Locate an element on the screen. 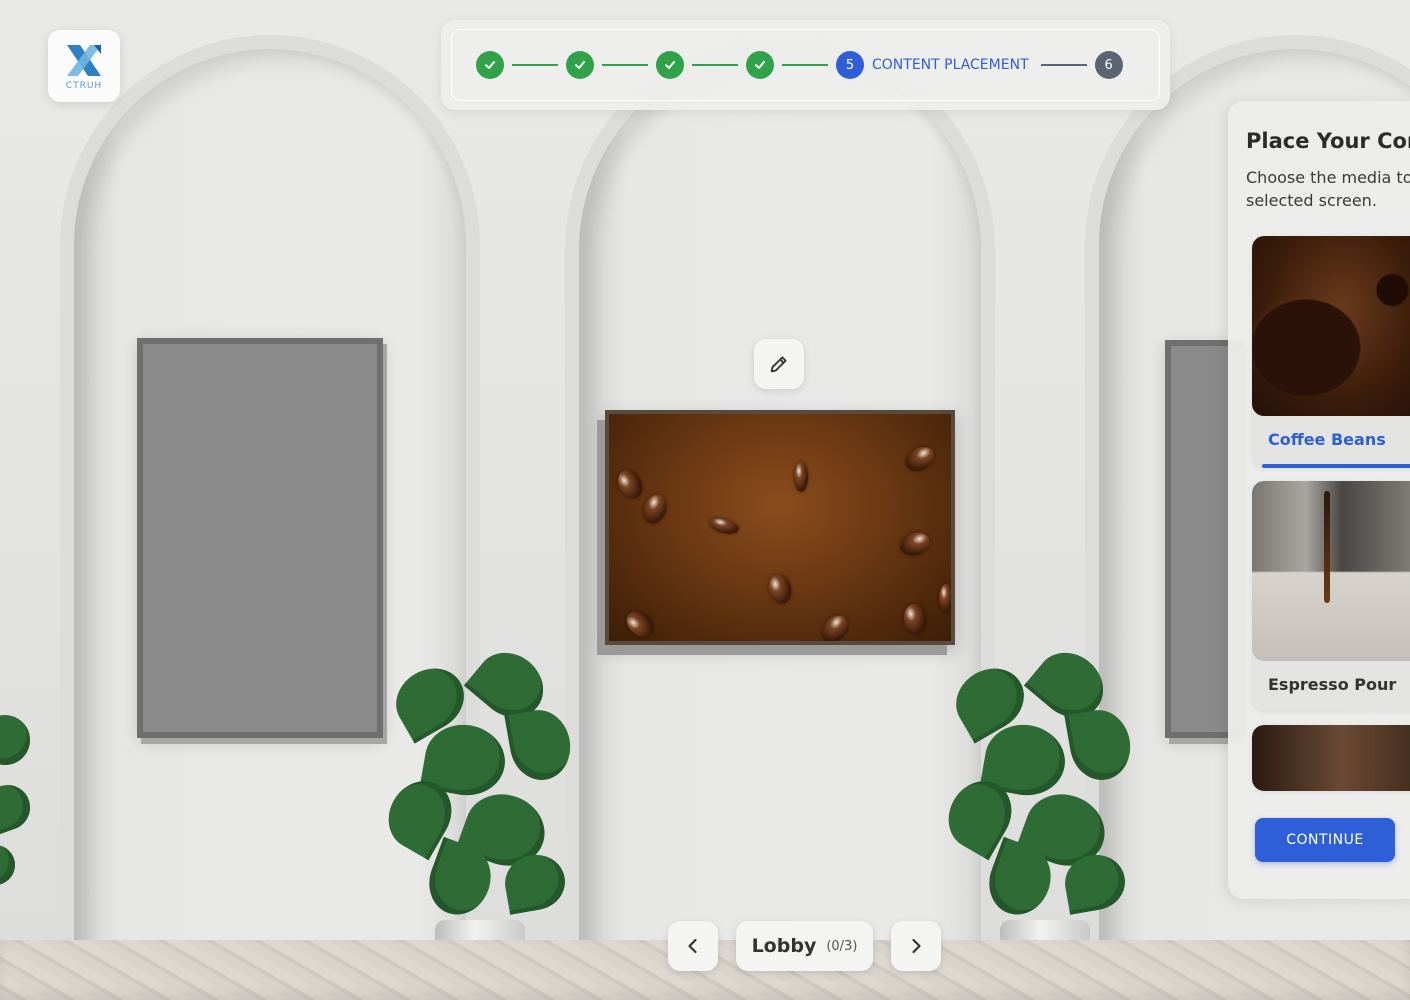 The height and width of the screenshot is (1000, 1410). next-room-button is located at coordinates (916, 946).